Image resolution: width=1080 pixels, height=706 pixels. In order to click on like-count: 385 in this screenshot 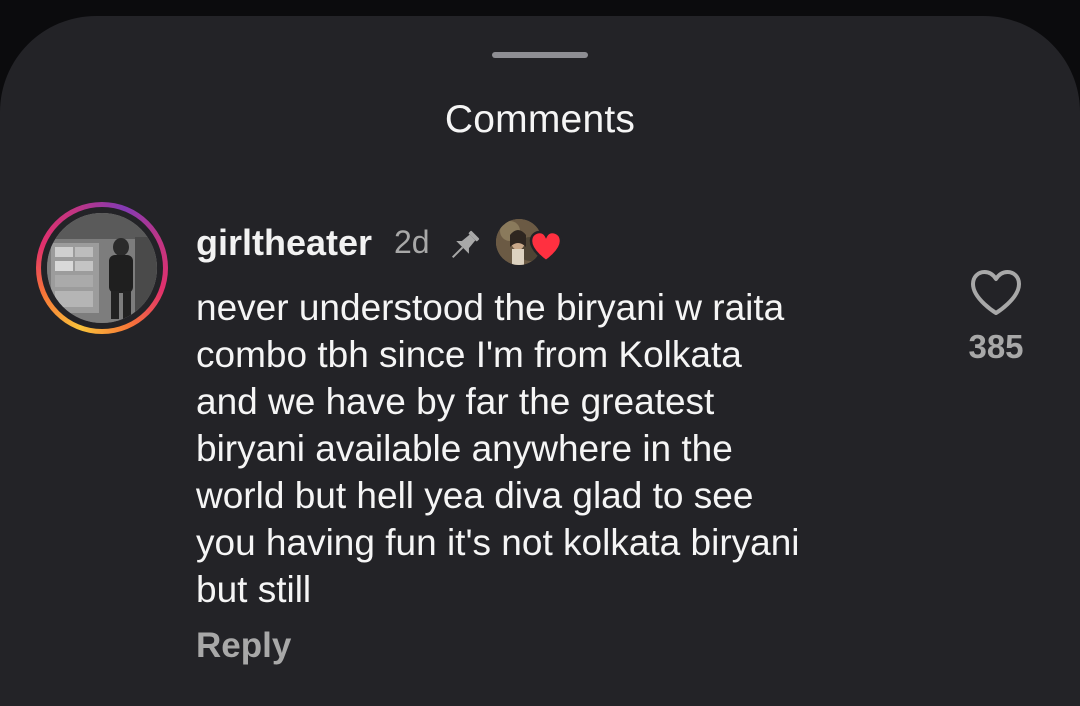, I will do `click(996, 346)`.